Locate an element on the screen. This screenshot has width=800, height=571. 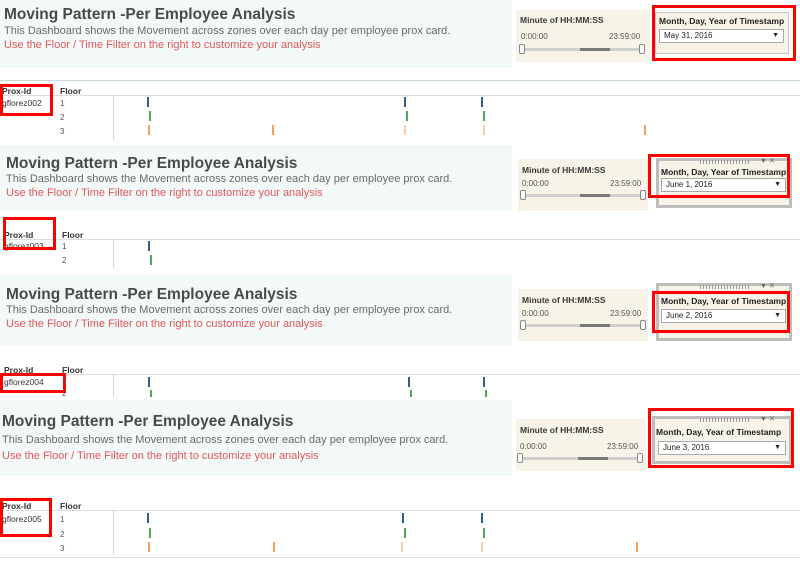
drag-grip-icon is located at coordinates (725, 287).